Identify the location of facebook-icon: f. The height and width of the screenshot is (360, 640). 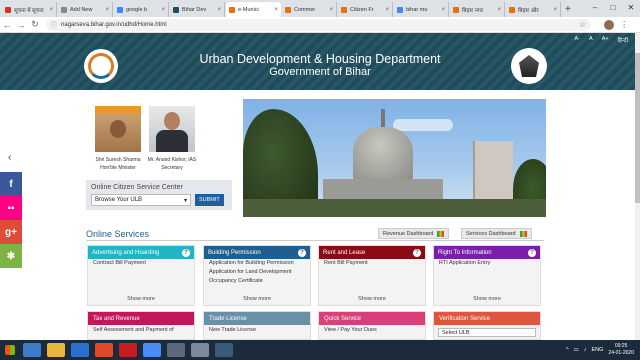
(11, 184).